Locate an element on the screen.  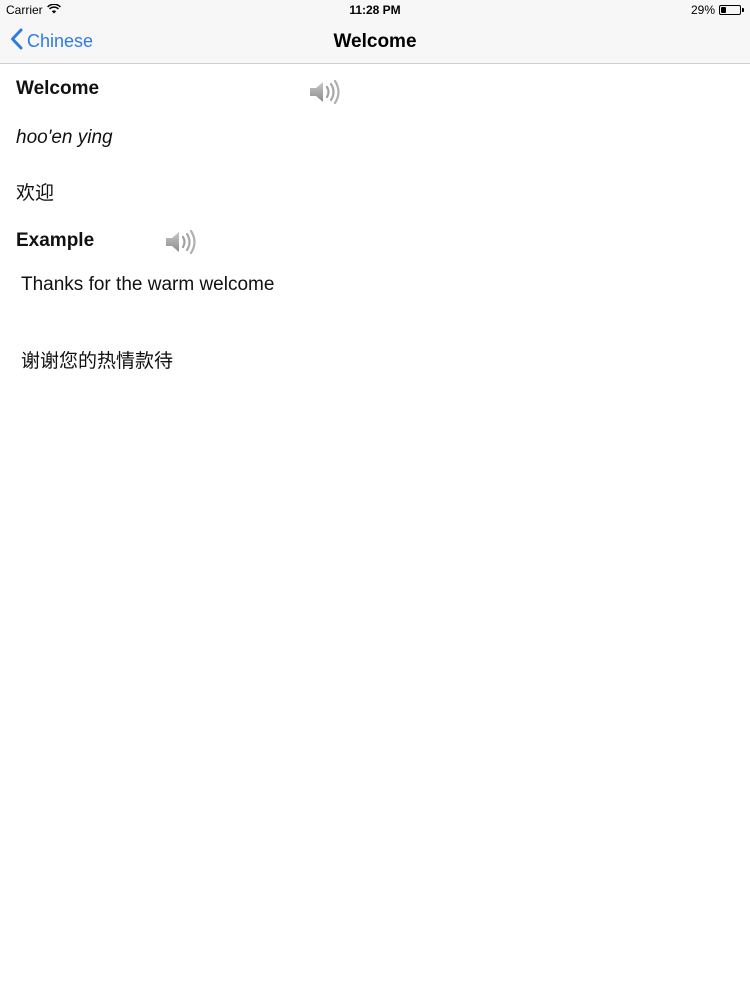
example-heading: Example is located at coordinates (55, 240).